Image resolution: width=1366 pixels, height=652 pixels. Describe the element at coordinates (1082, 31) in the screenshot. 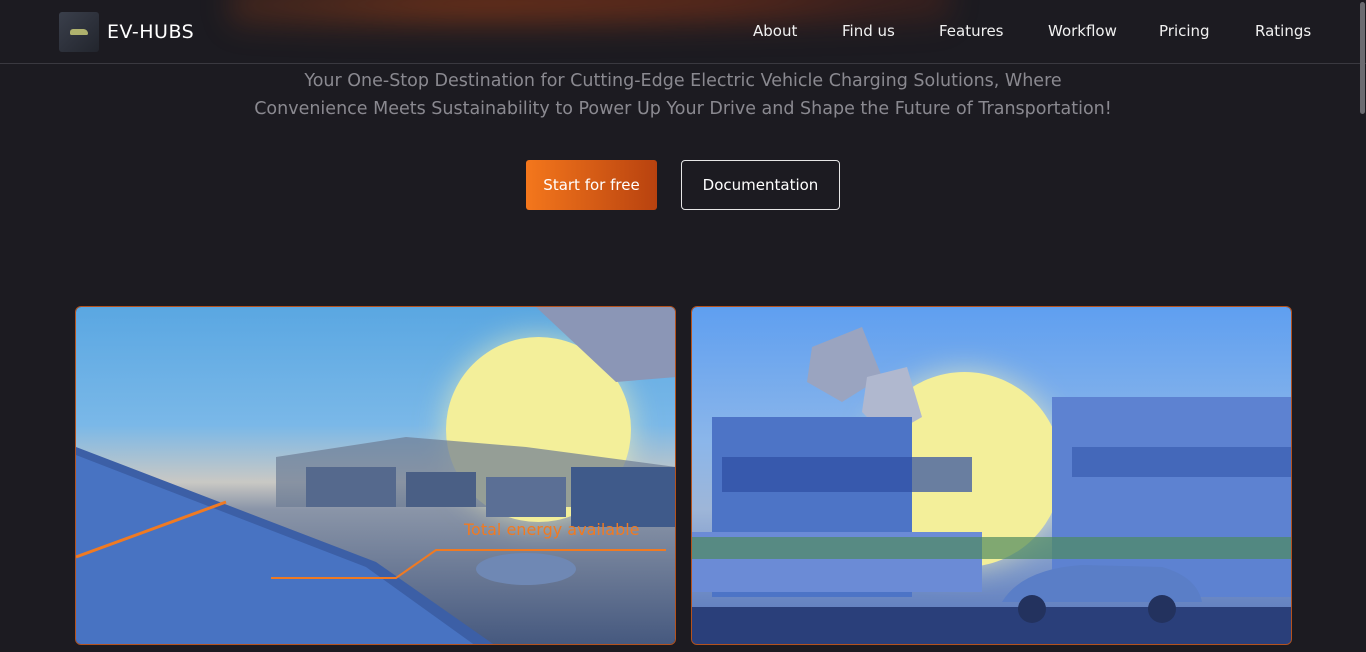

I see `nav-link-workflow: Workflow` at that location.